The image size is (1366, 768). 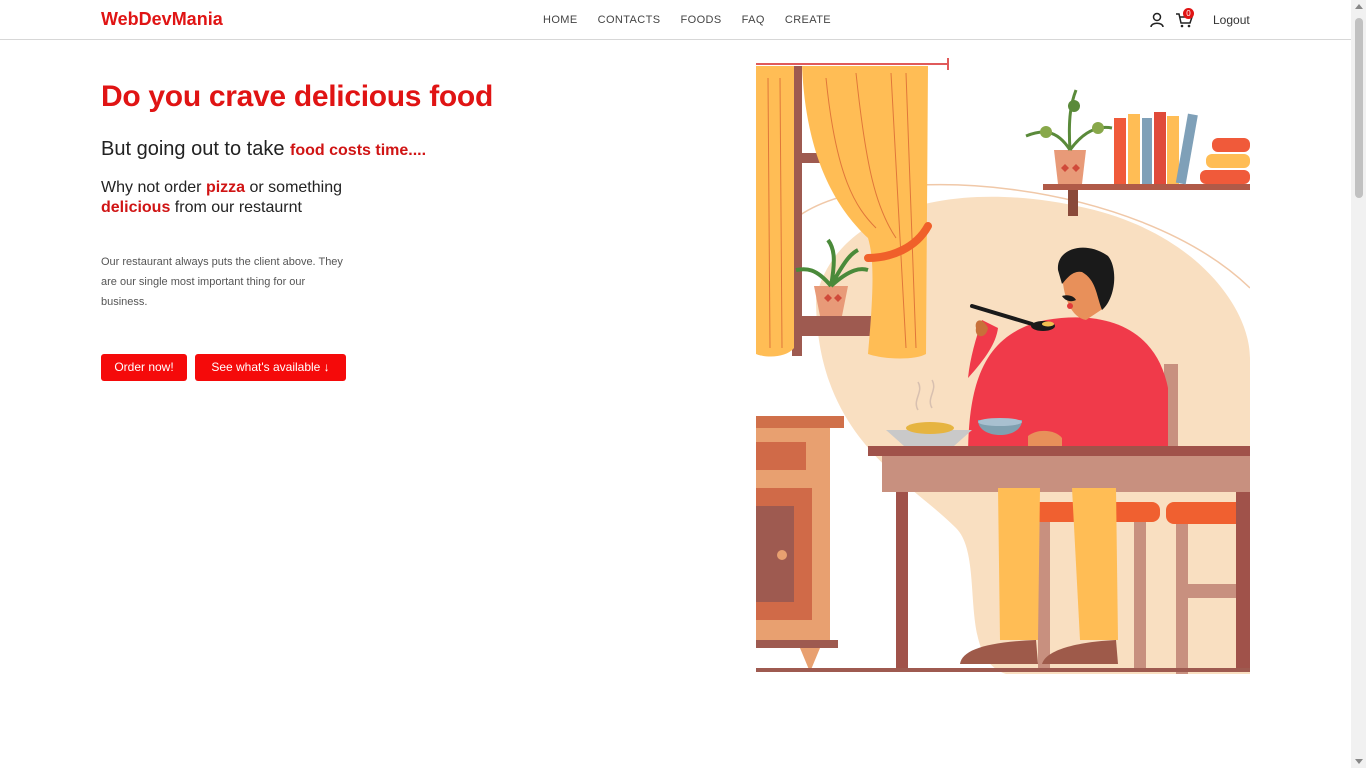 What do you see at coordinates (294, 187) in the screenshot?
I see `tagline-part: or something` at bounding box center [294, 187].